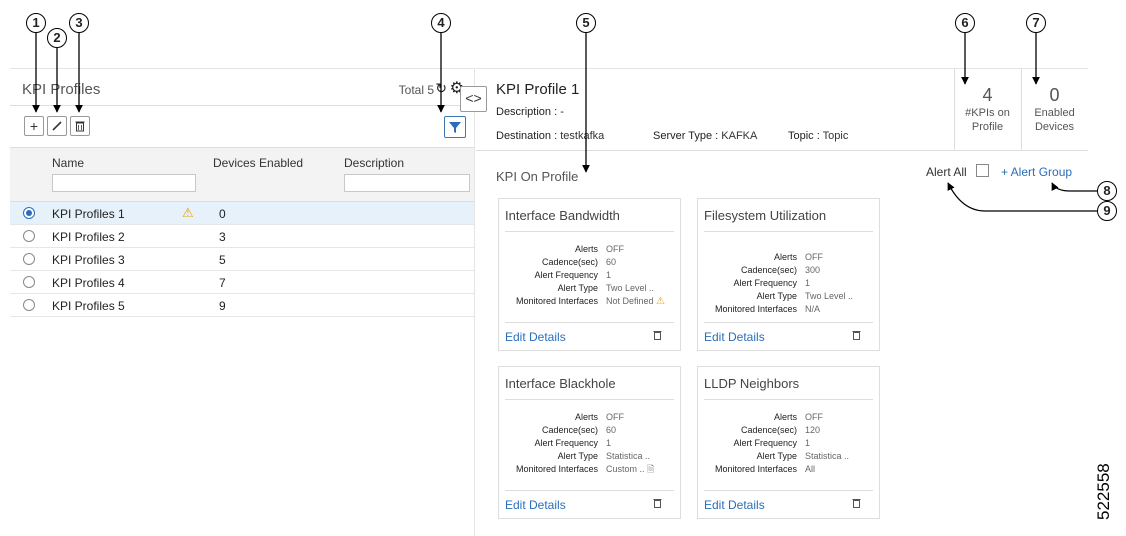  What do you see at coordinates (982, 170) in the screenshot?
I see `alert-all-checkbox` at bounding box center [982, 170].